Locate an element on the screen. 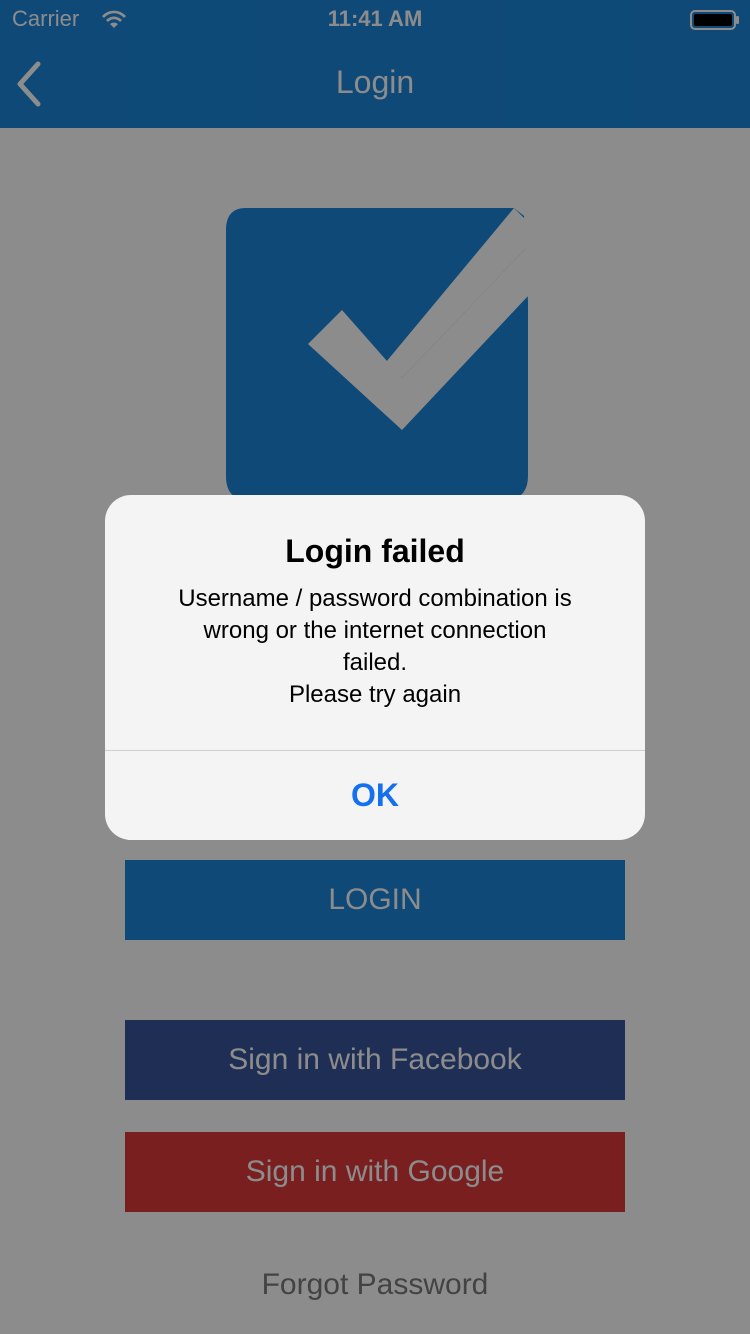 This screenshot has height=1334, width=750. alert-message-line: Username / password combination is is located at coordinates (375, 598).